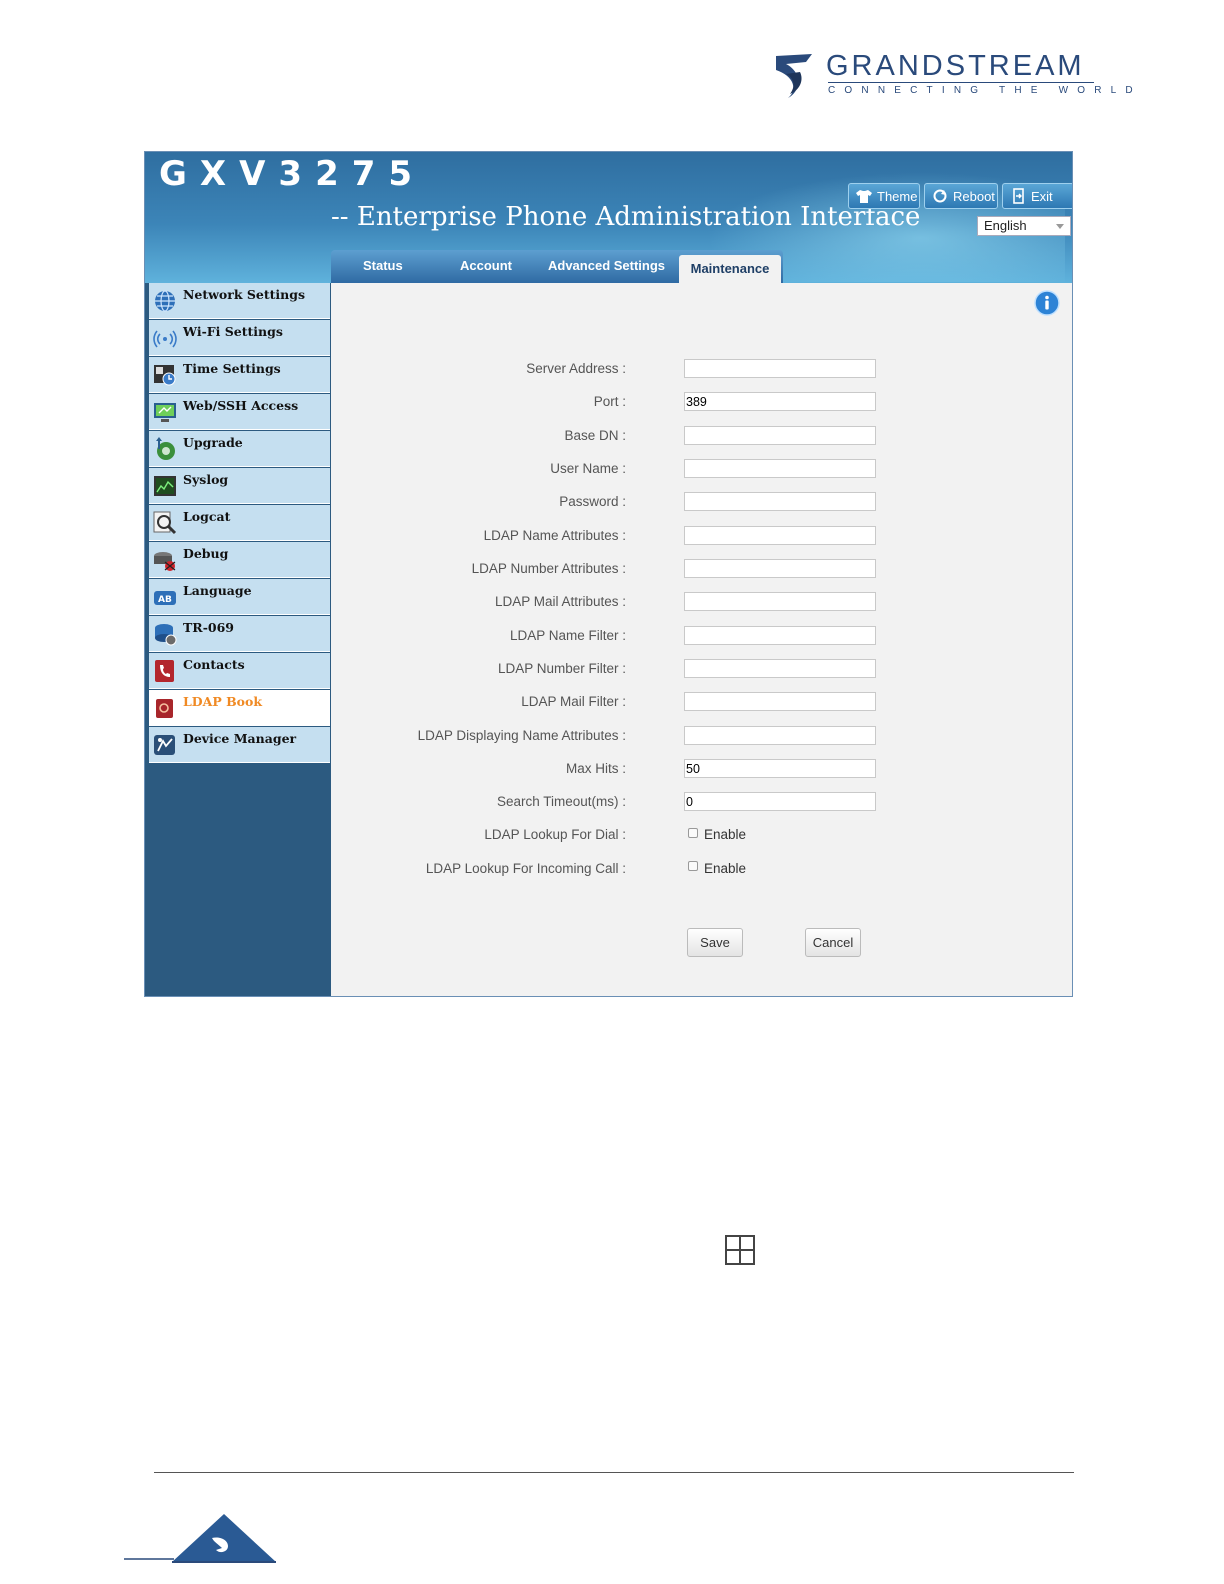 Image resolution: width=1224 pixels, height=1584 pixels. What do you see at coordinates (166, 635) in the screenshot?
I see `tr069-icon` at bounding box center [166, 635].